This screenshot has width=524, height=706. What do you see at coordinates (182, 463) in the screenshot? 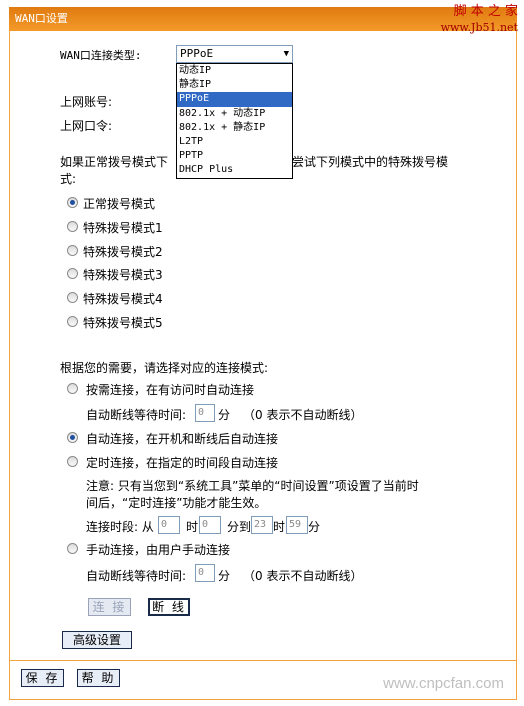
I see `timed-connect-label: 定时连接，在指定的时间段自动连接` at bounding box center [182, 463].